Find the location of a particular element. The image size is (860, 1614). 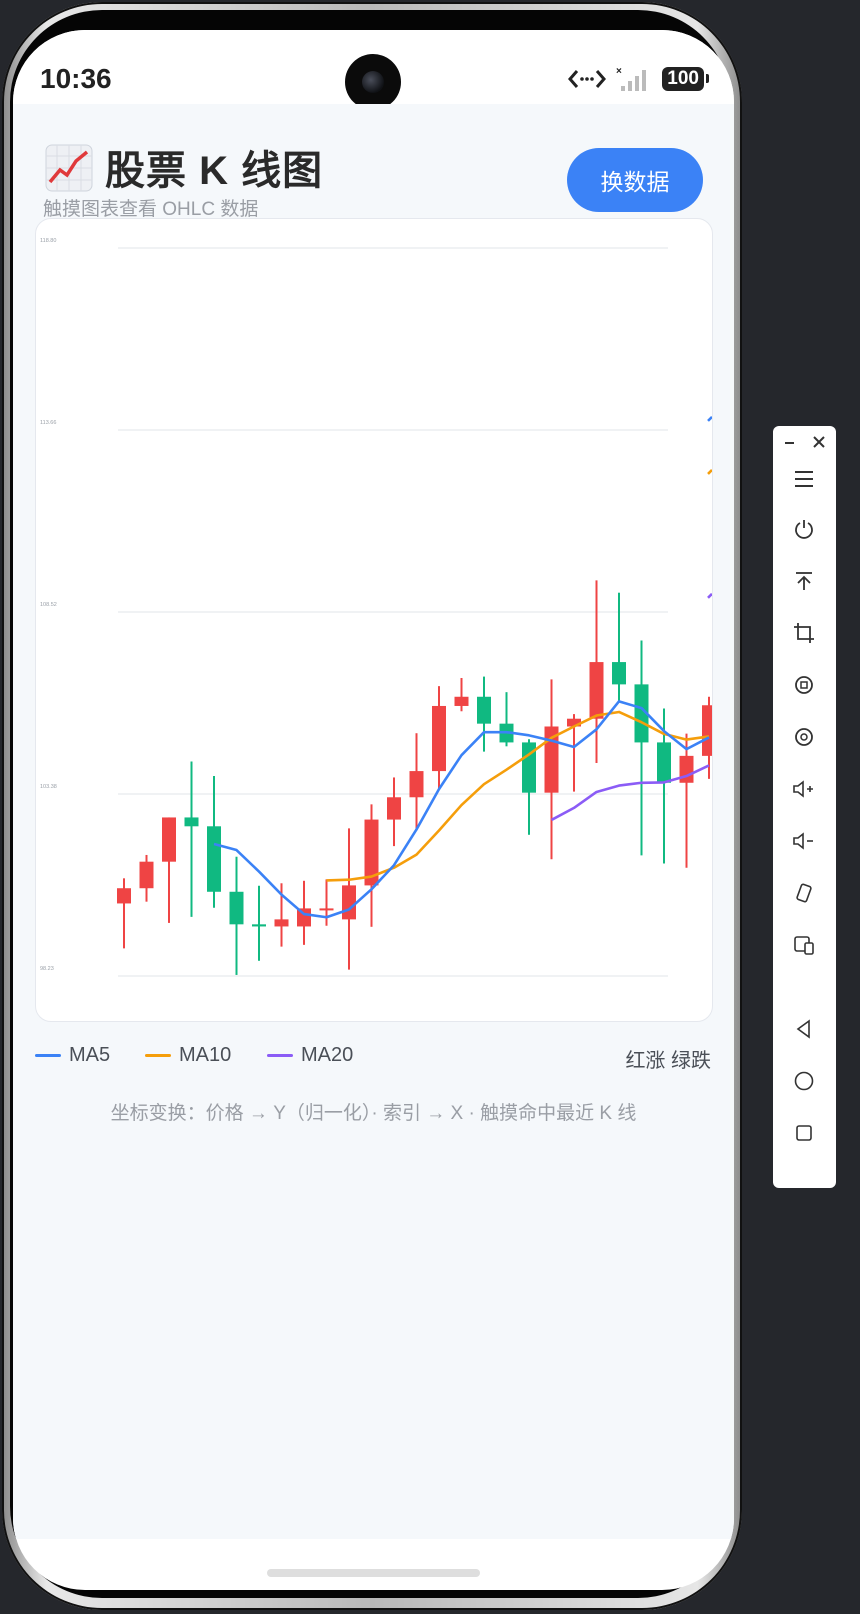

ma20-line-tail is located at coordinates (709, 595).